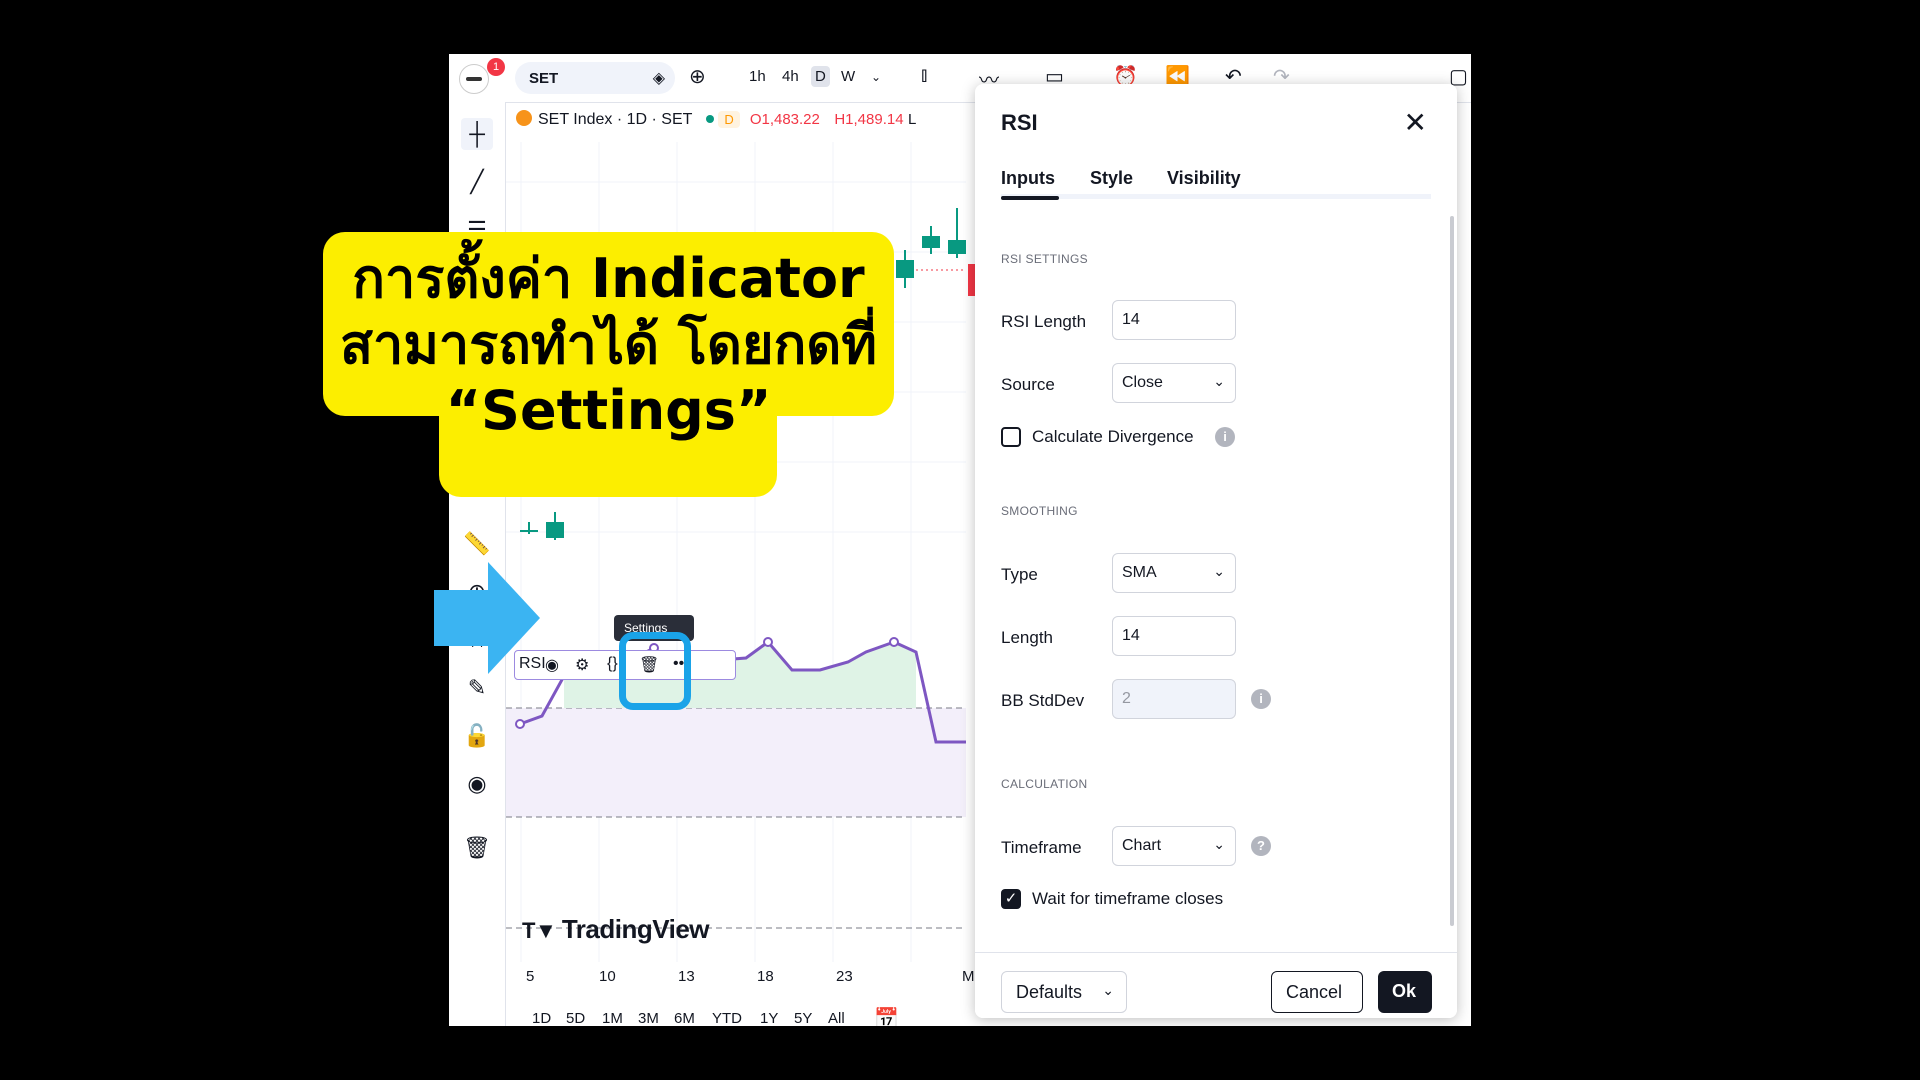 Image resolution: width=1920 pixels, height=1080 pixels. What do you see at coordinates (1011, 437) in the screenshot?
I see `divergence-checkbox` at bounding box center [1011, 437].